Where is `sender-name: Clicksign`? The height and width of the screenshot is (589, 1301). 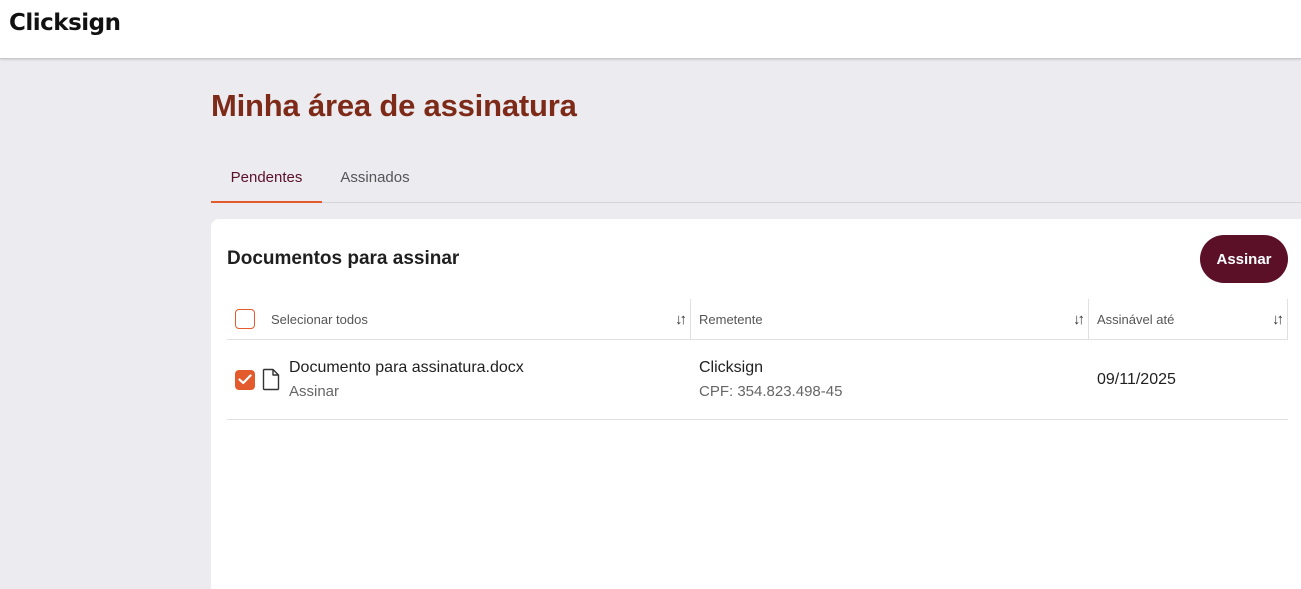
sender-name: Clicksign is located at coordinates (731, 367).